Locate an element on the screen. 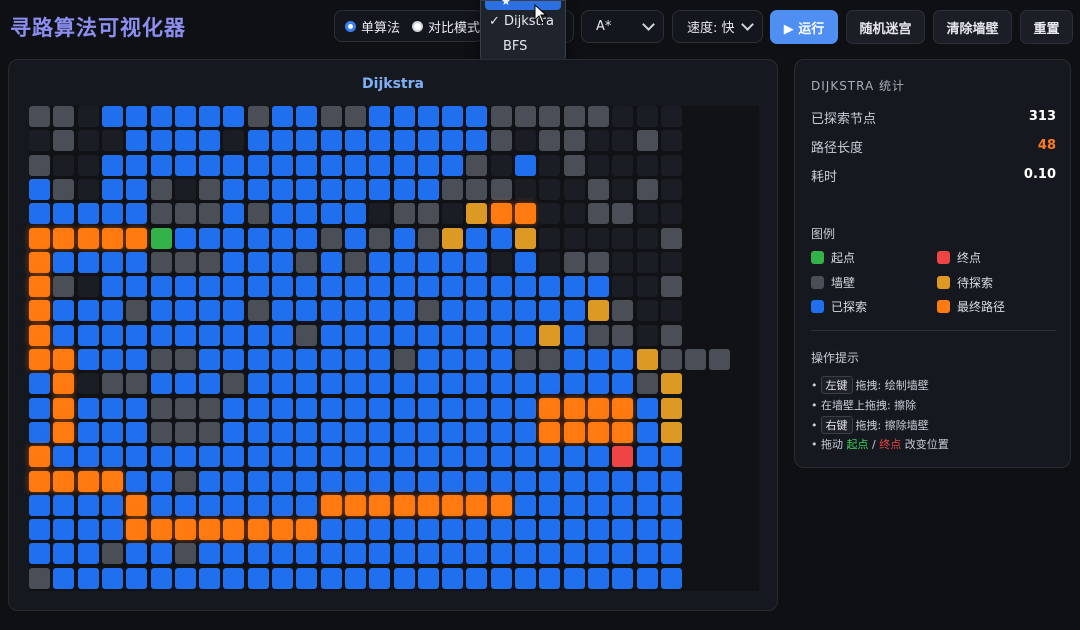  frontier-cell is located at coordinates (525, 238).